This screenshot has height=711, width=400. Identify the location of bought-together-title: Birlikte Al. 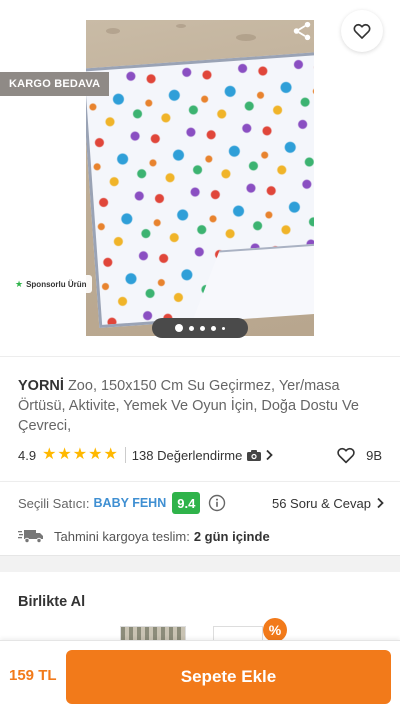
(52, 602).